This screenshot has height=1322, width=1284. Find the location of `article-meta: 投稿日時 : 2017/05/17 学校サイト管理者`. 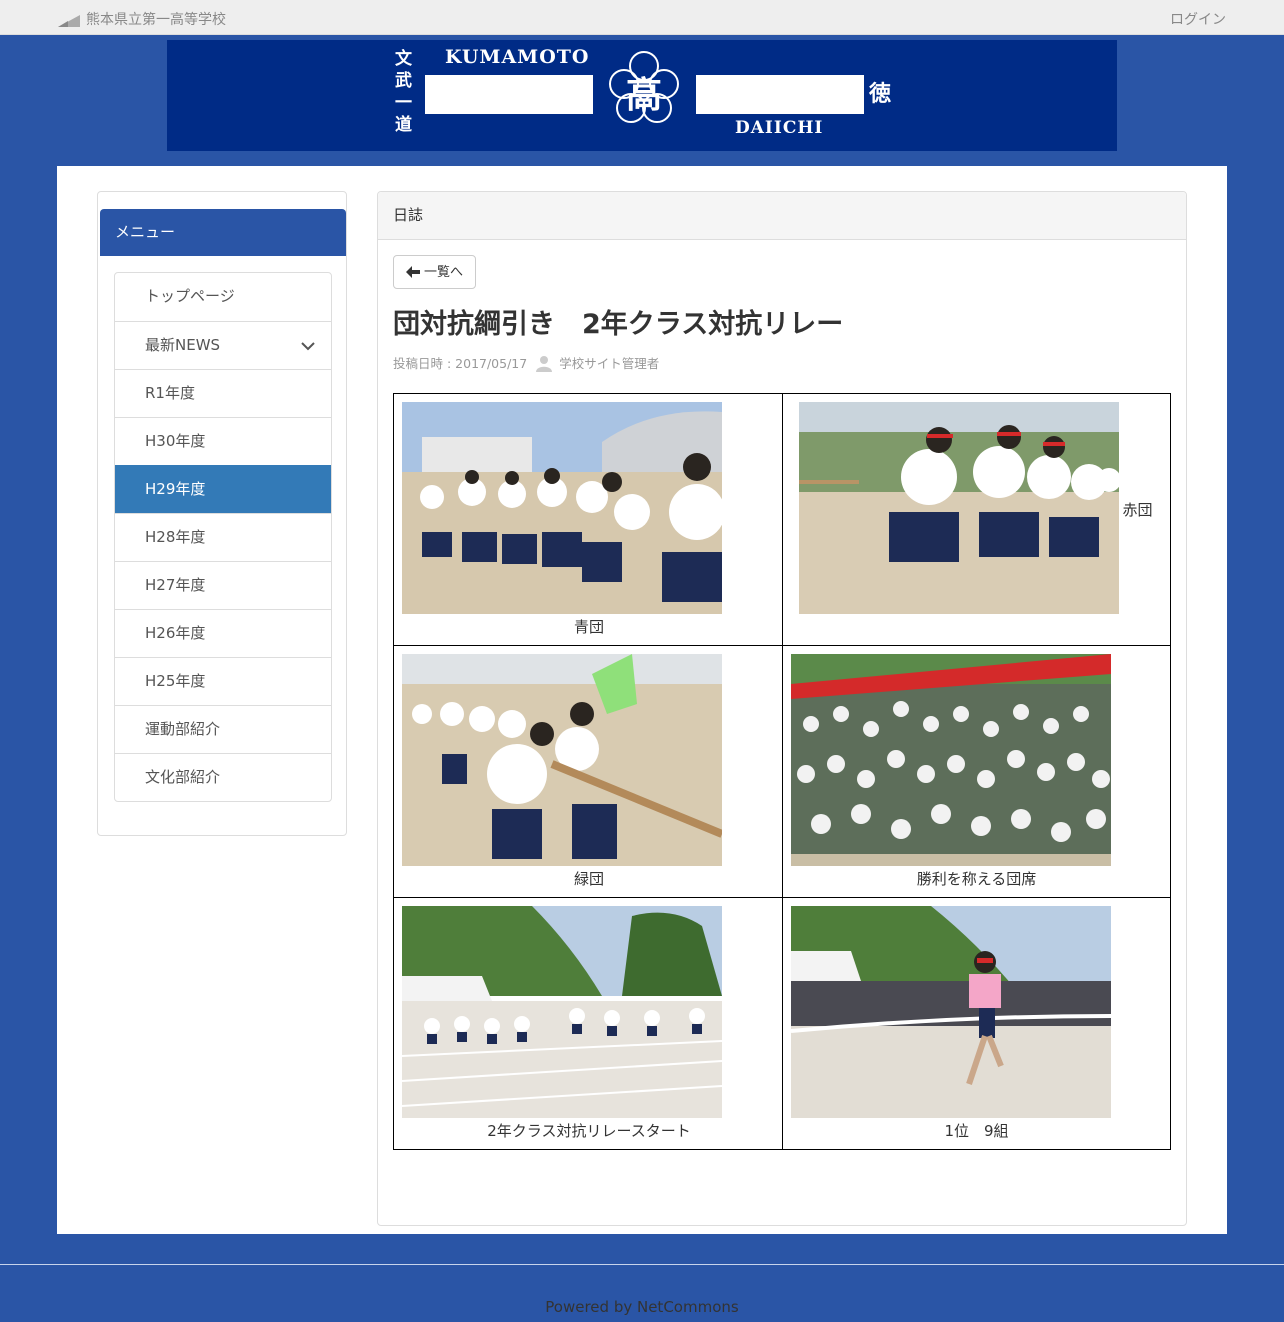

article-meta: 投稿日時 : 2017/05/17 学校サイト管理者 is located at coordinates (526, 362).